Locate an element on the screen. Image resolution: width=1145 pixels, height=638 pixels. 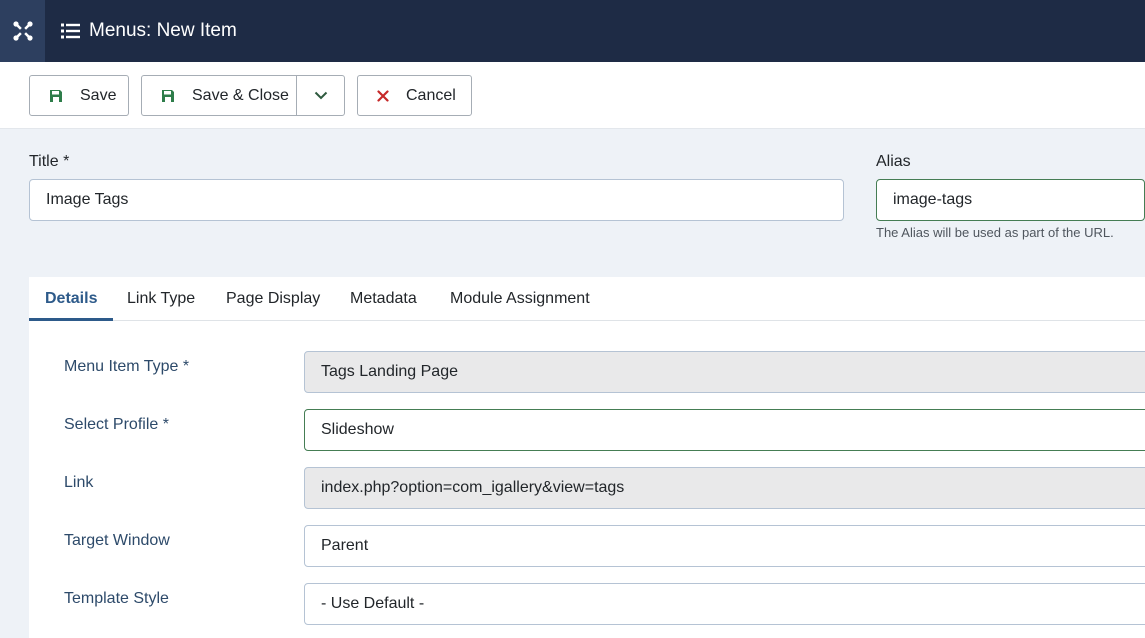
tab-link-type: Link Type is located at coordinates (161, 299).